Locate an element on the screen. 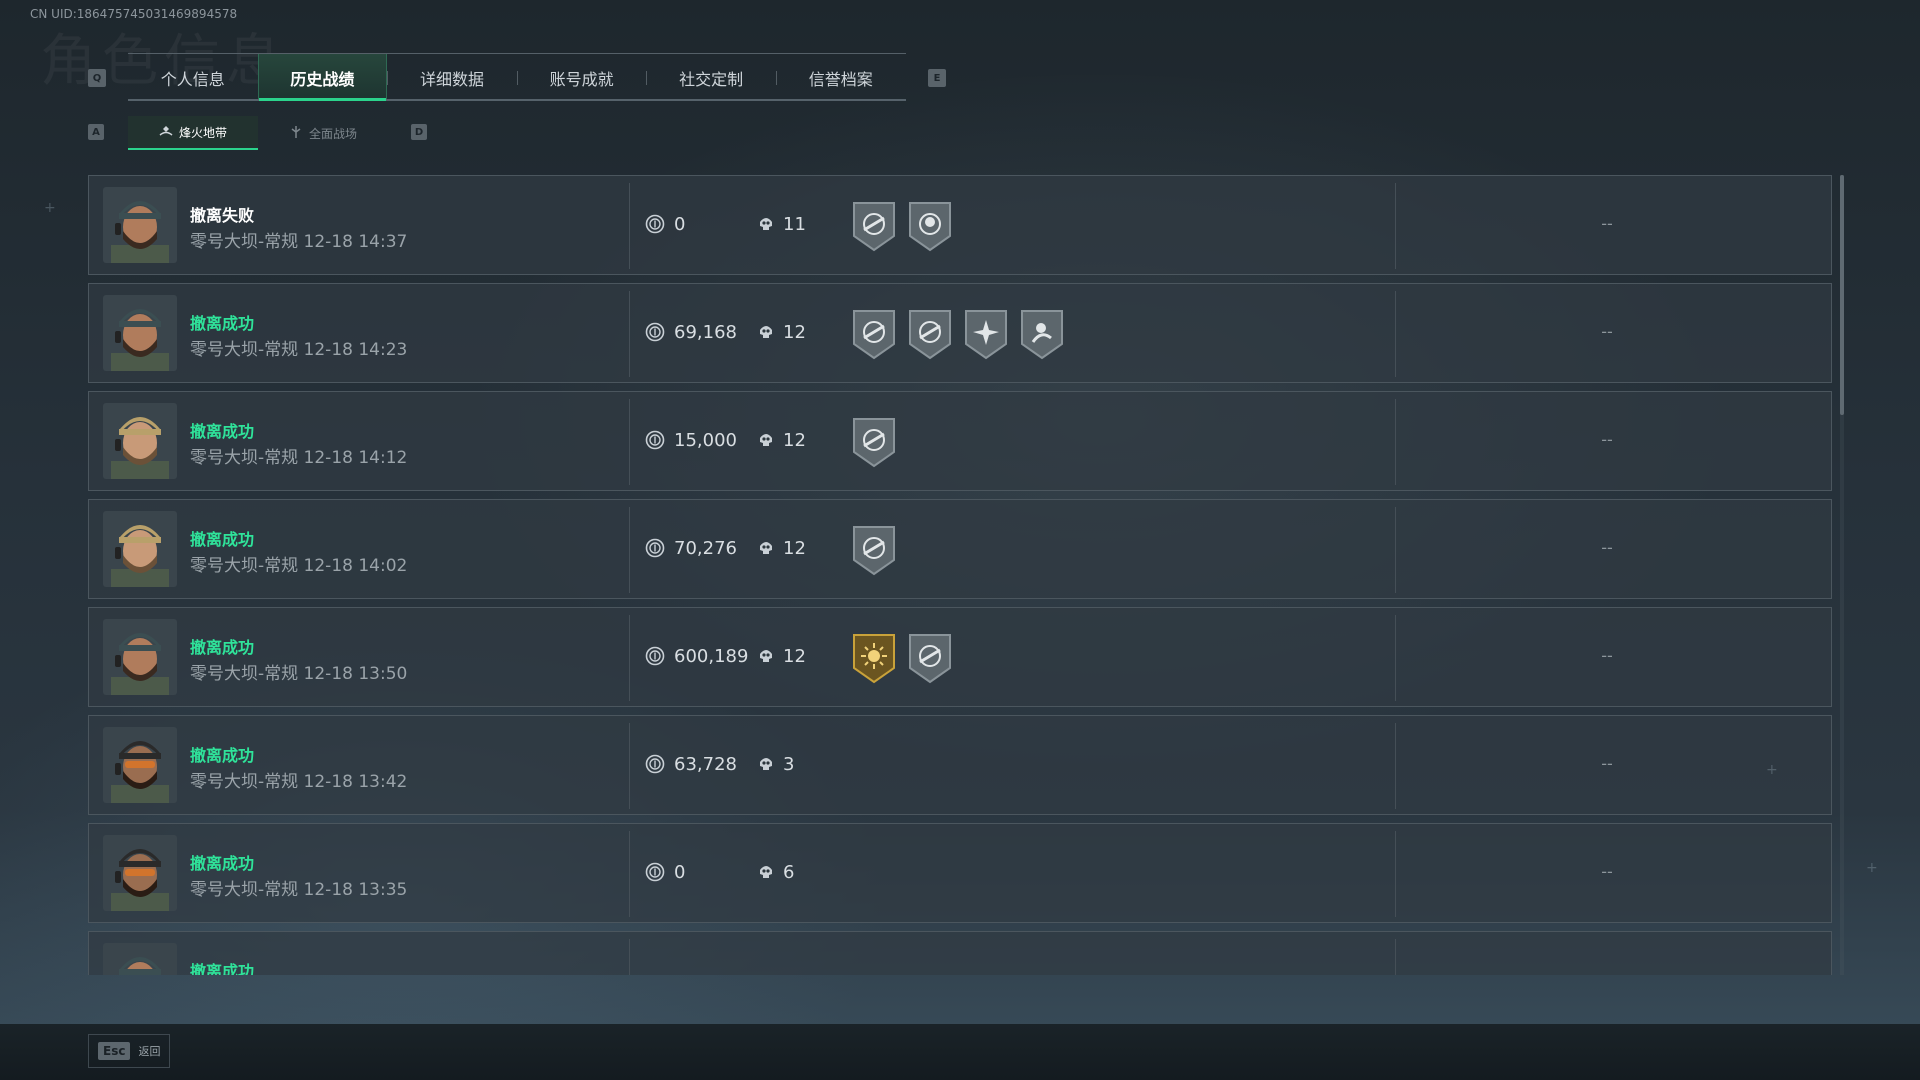 This screenshot has height=1080, width=1920. match-time: 12-18 14:12 is located at coordinates (355, 458).